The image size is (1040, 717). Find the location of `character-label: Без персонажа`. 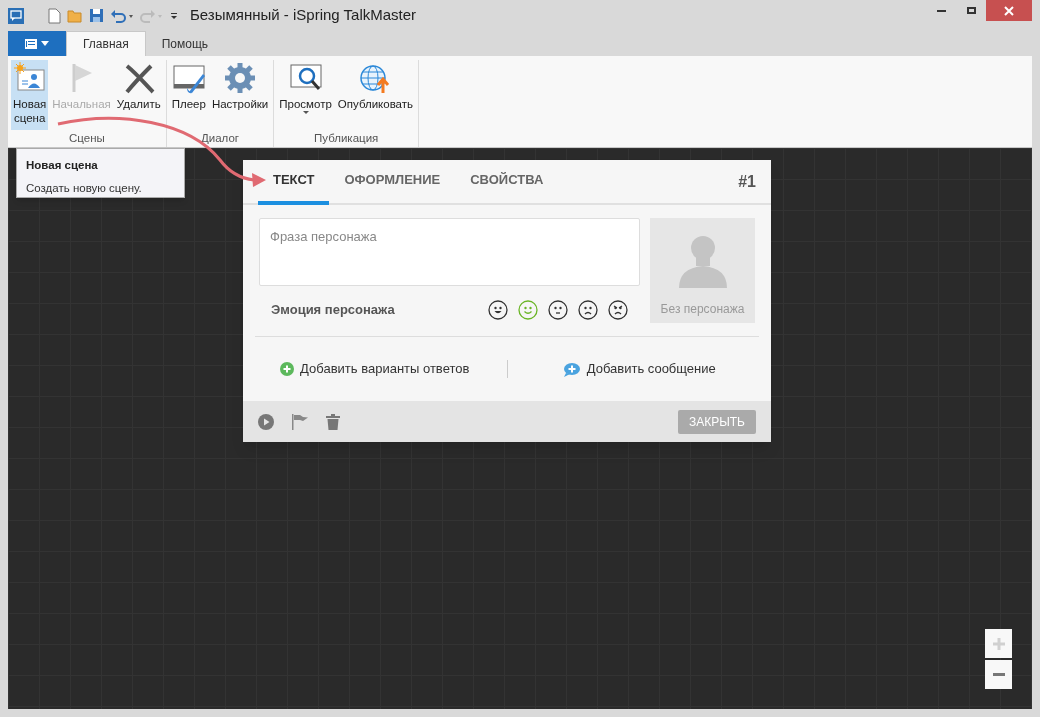

character-label: Без персонажа is located at coordinates (702, 309).